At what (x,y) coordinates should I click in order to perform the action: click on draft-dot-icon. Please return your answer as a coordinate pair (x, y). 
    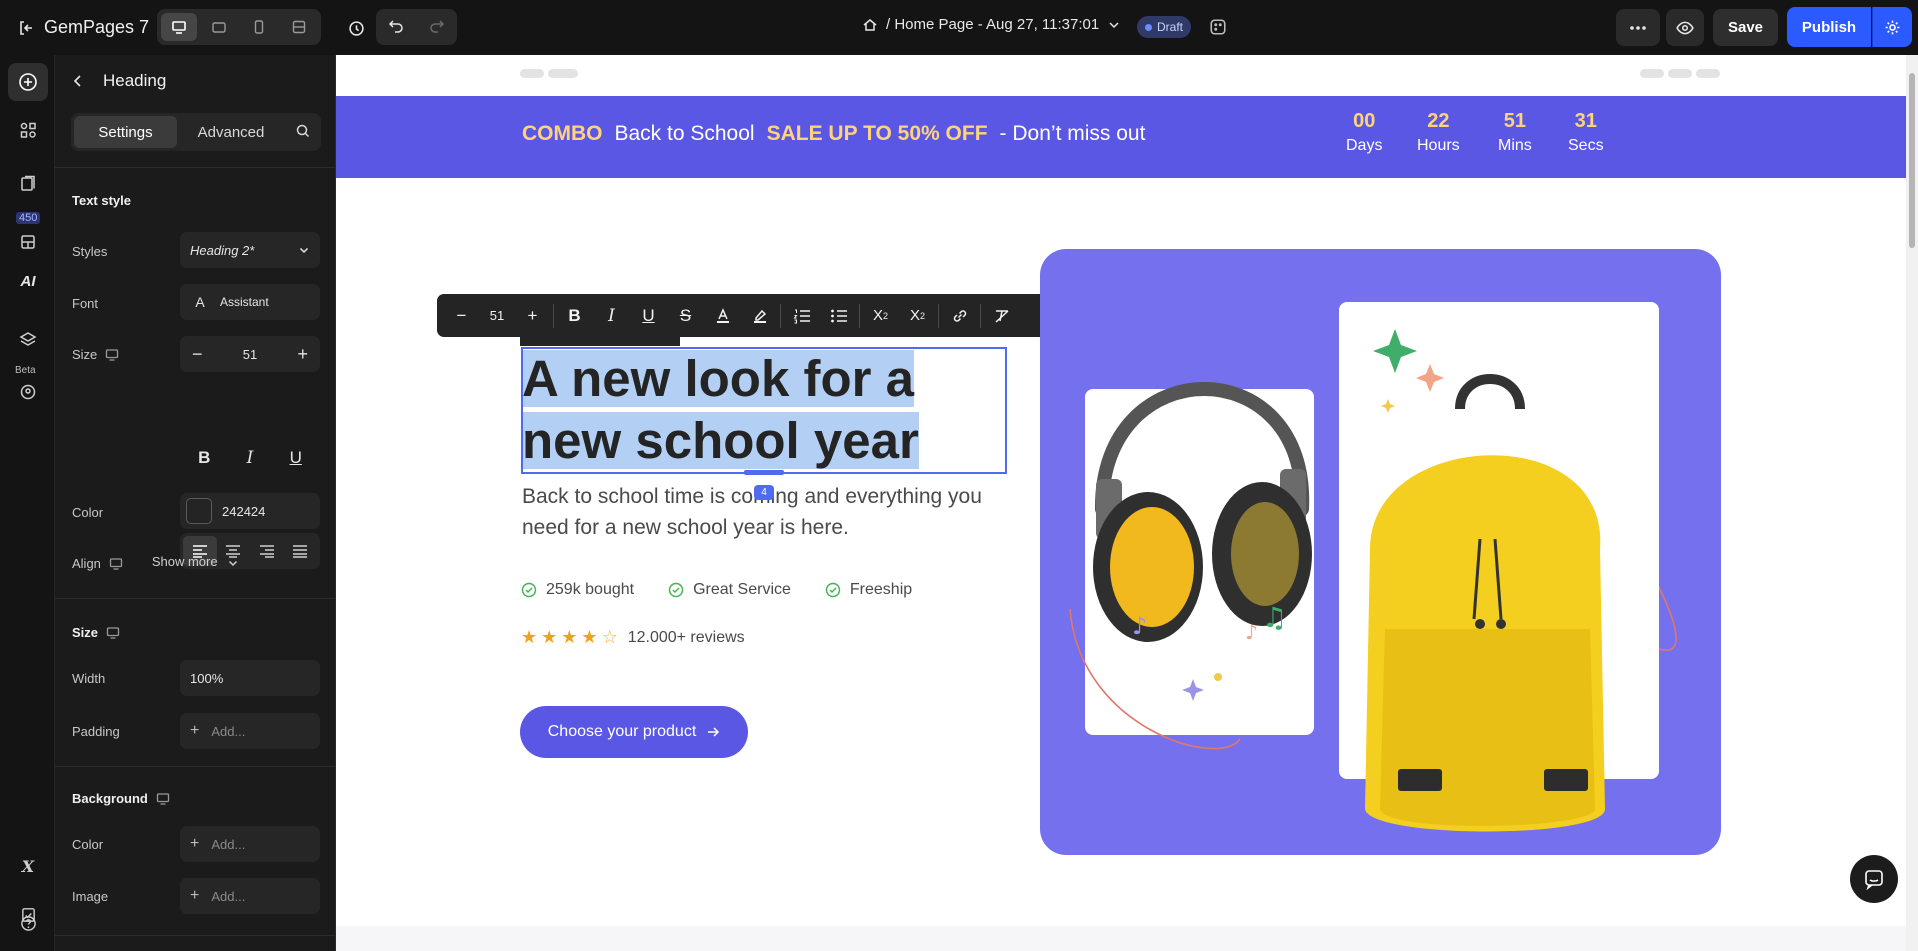
    Looking at the image, I should click on (1148, 27).